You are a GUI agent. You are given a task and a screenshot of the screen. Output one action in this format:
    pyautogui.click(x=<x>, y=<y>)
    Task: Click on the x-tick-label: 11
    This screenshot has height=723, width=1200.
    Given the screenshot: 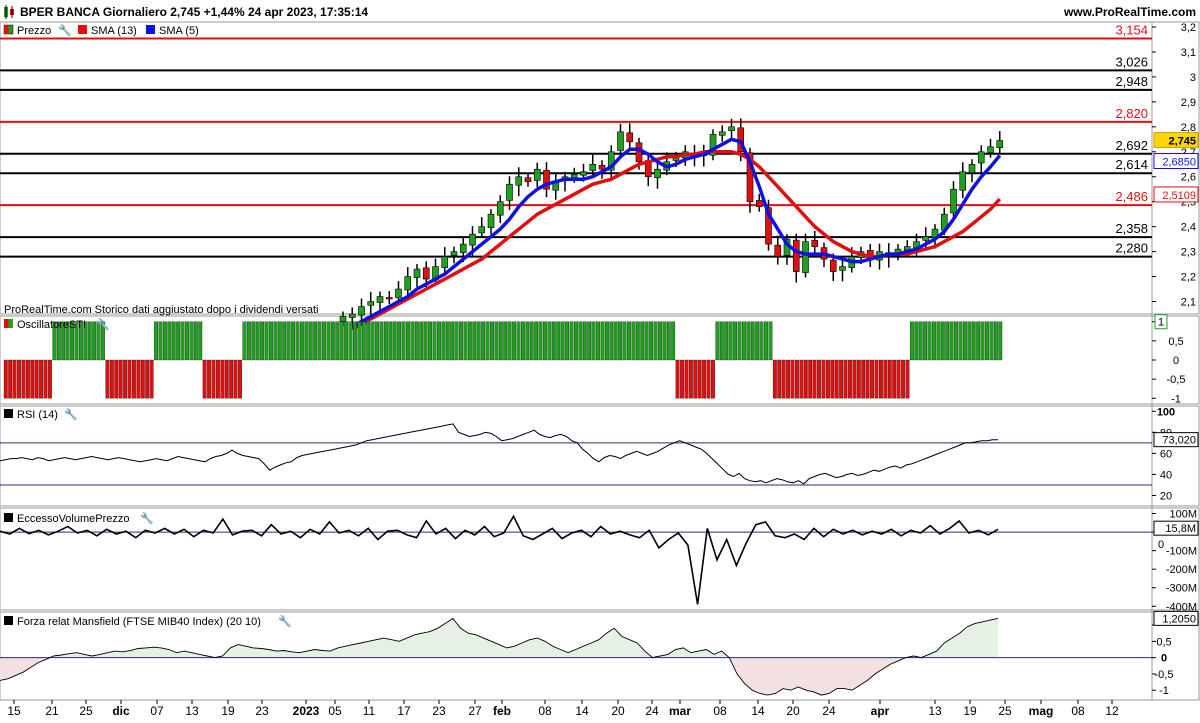 What is the action you would take?
    pyautogui.click(x=369, y=711)
    